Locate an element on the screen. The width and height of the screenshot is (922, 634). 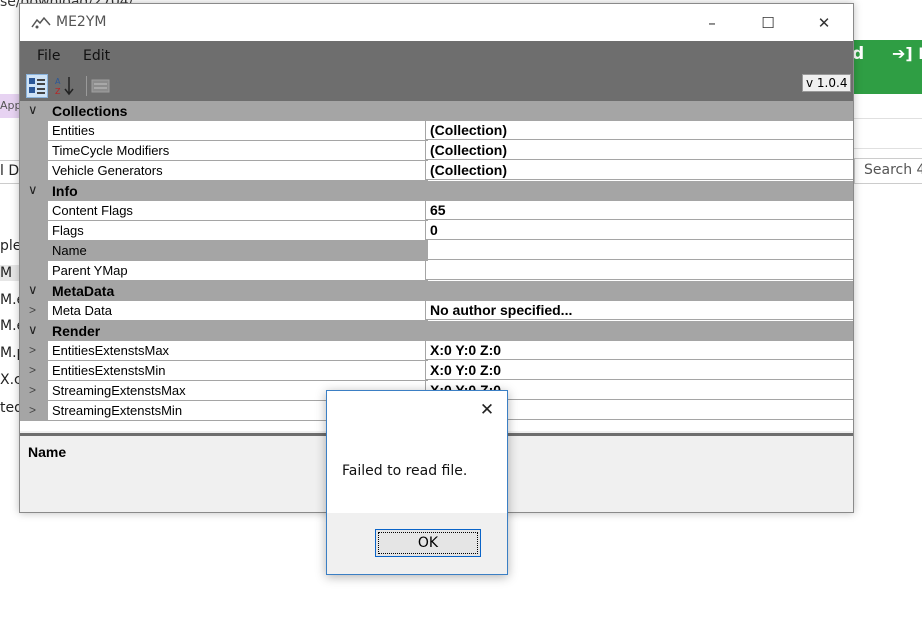
help-title: Name is located at coordinates (47, 452).